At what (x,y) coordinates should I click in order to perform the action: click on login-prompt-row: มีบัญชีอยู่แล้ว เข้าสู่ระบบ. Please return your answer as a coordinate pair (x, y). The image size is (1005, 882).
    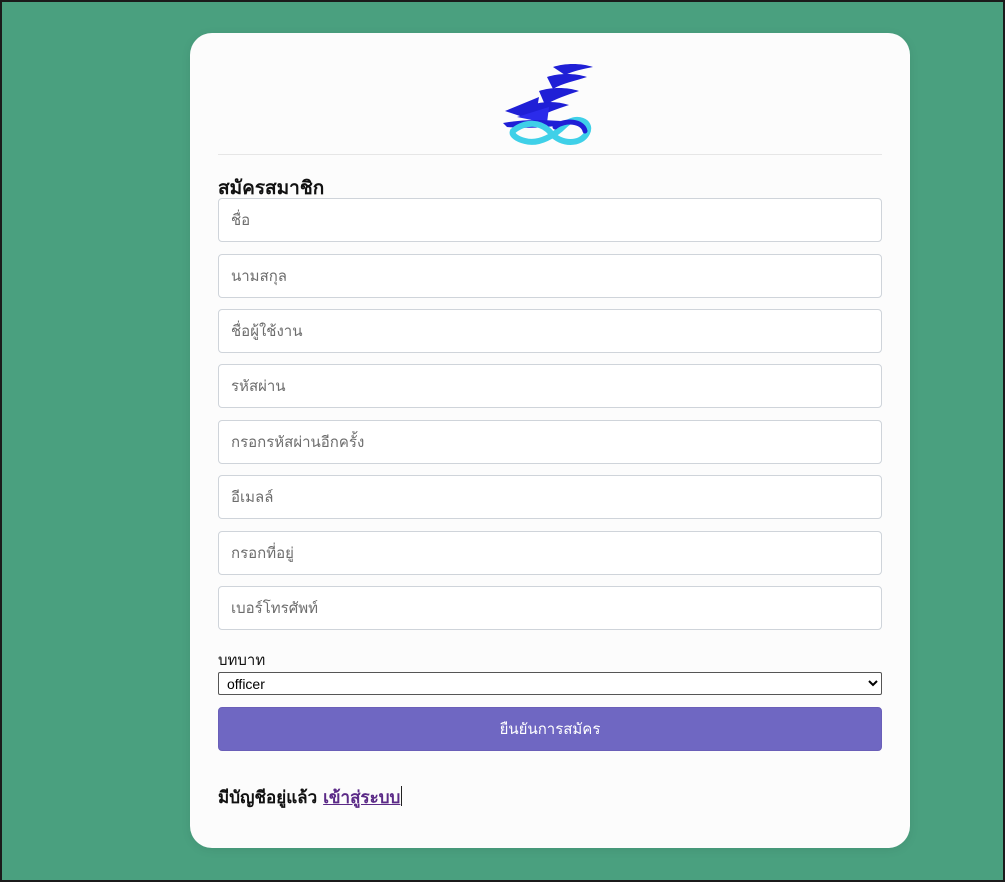
    Looking at the image, I should click on (310, 797).